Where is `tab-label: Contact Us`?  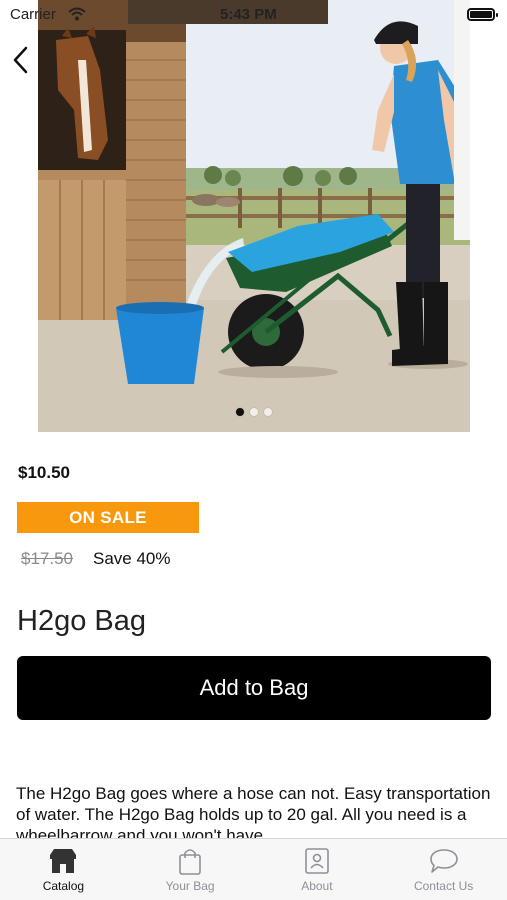
tab-label: Contact Us is located at coordinates (443, 886).